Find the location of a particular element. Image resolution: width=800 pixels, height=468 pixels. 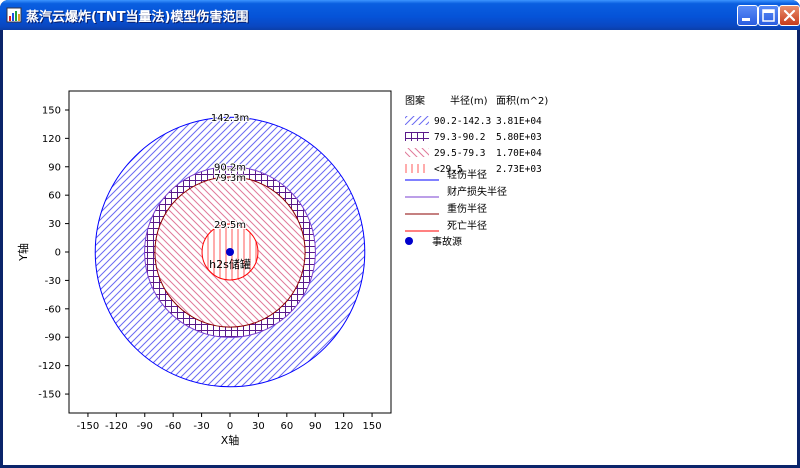

x-tick-label-2: -90 is located at coordinates (145, 426).